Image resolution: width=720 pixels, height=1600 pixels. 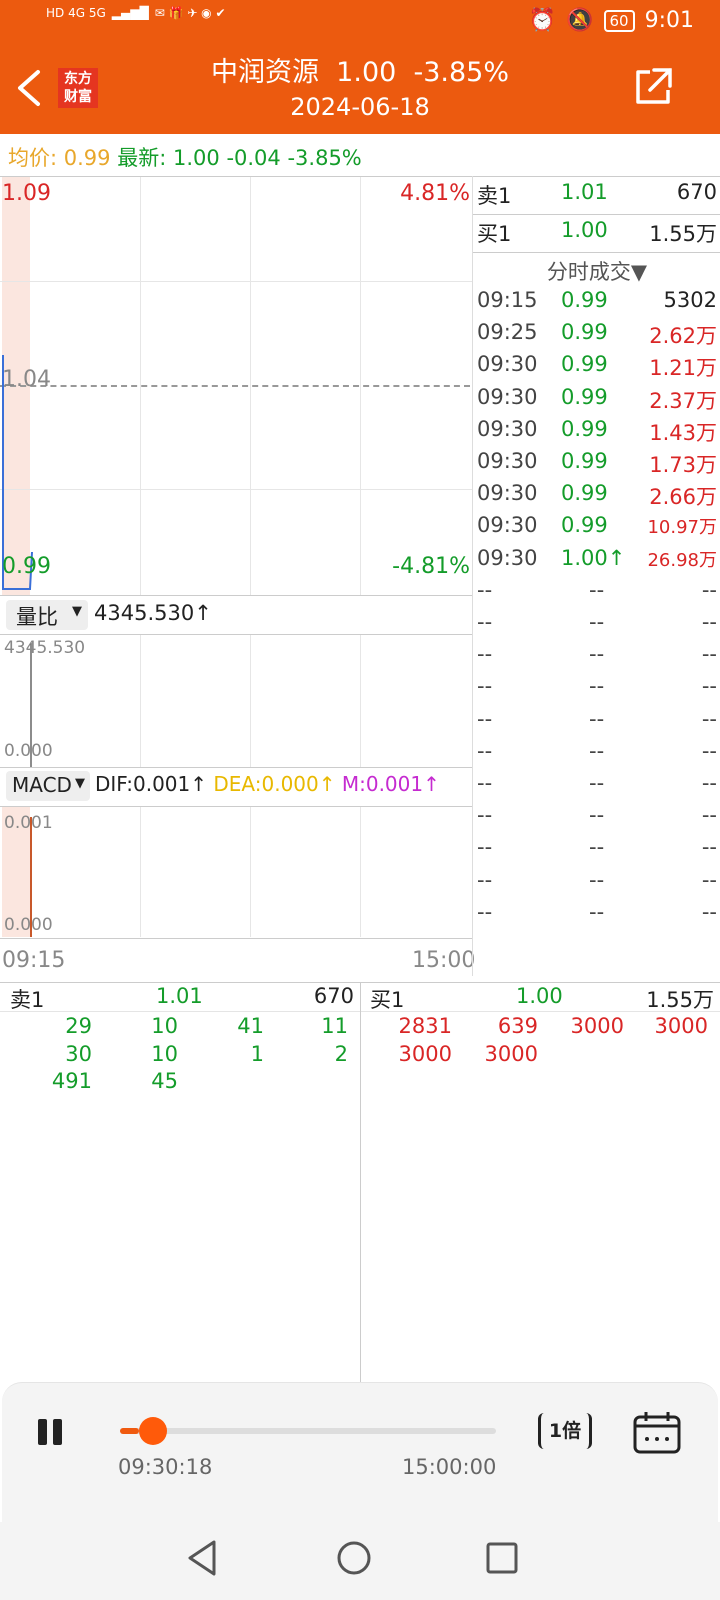 I want to click on trade-volume: 1.73万, so click(x=683, y=465).